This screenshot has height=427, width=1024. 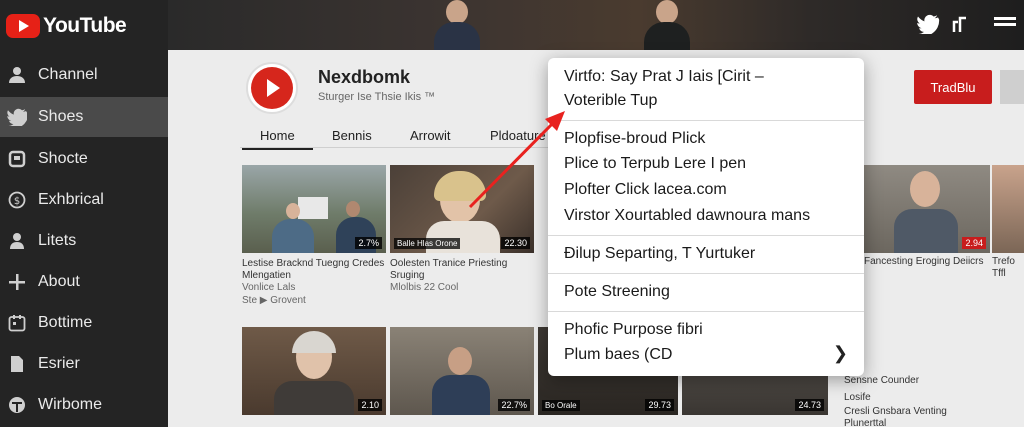 What do you see at coordinates (617, 292) in the screenshot?
I see `menu-item: Pote Streening` at bounding box center [617, 292].